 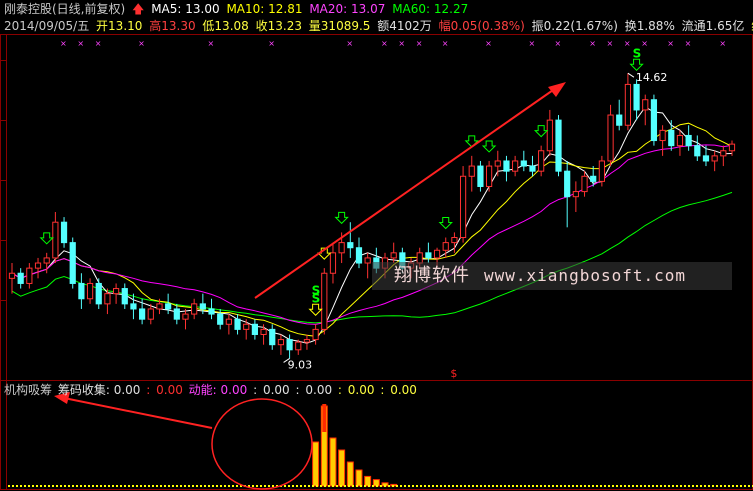 What do you see at coordinates (339, 26) in the screenshot?
I see `quote-volume: 量31089.5` at bounding box center [339, 26].